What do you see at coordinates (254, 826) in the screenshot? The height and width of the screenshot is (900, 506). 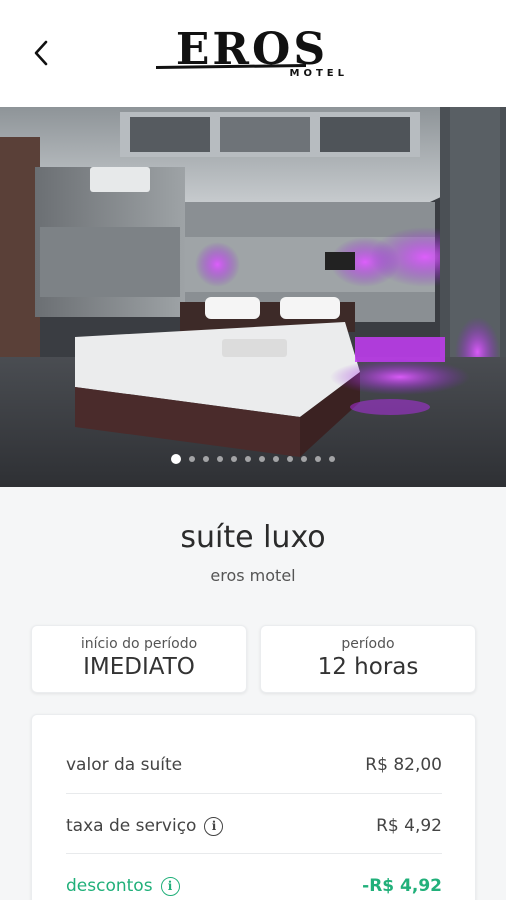 I see `service-fee-row: taxa de serviço i R$ 4,92` at bounding box center [254, 826].